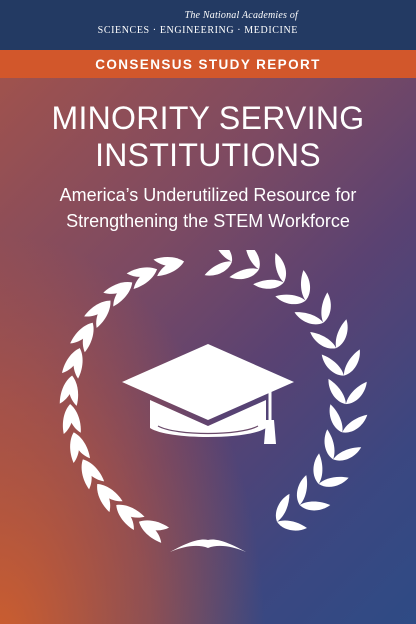  Describe the element at coordinates (208, 195) in the screenshot. I see `subtitle-line1: America’s Underutilized Resource for` at that location.